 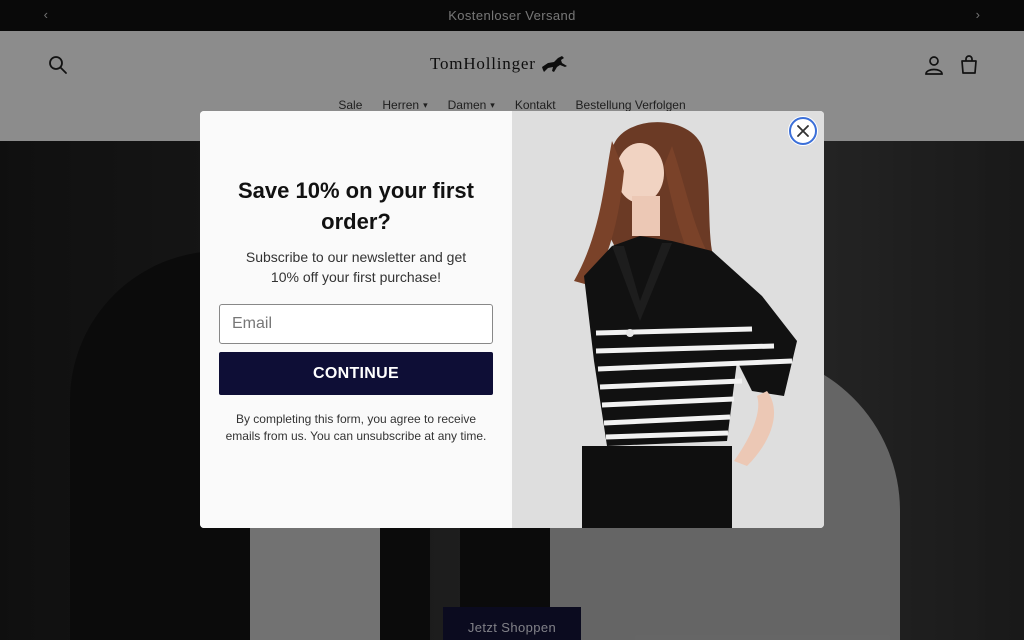 I want to click on continue-button: CONTINUE, so click(x=356, y=373).